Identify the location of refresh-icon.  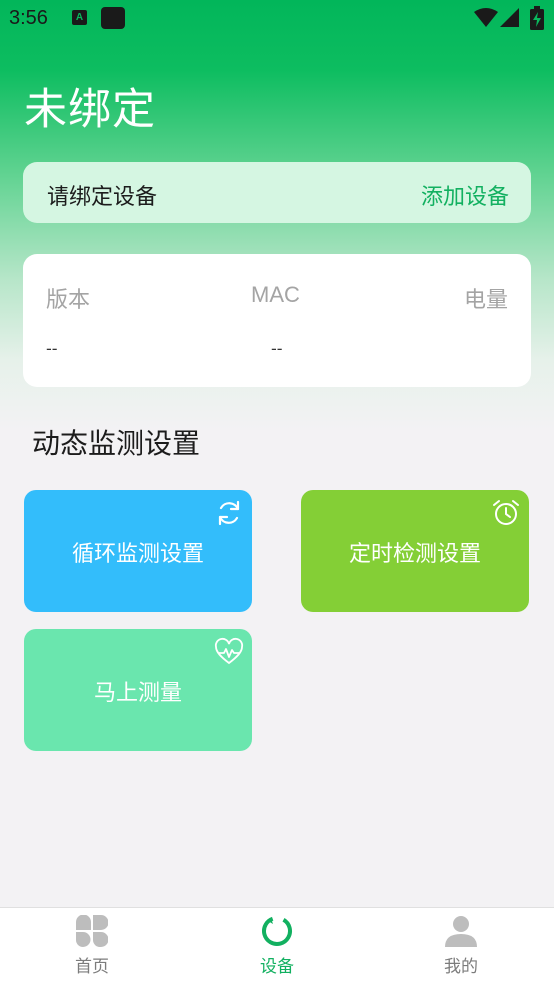
(229, 513).